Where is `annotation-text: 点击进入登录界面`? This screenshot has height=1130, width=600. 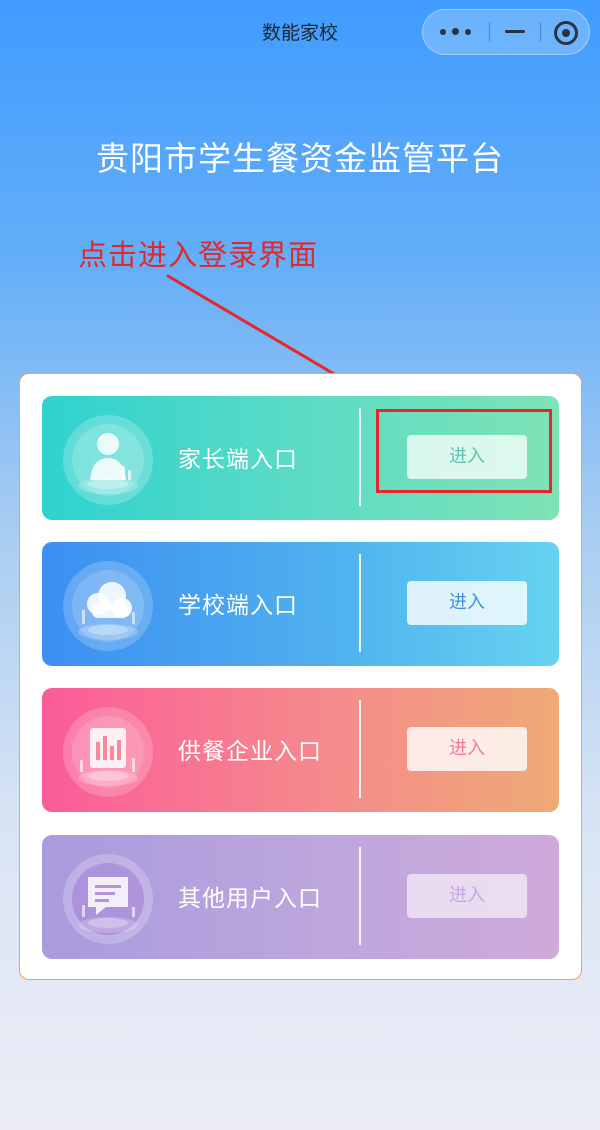 annotation-text: 点击进入登录界面 is located at coordinates (198, 255).